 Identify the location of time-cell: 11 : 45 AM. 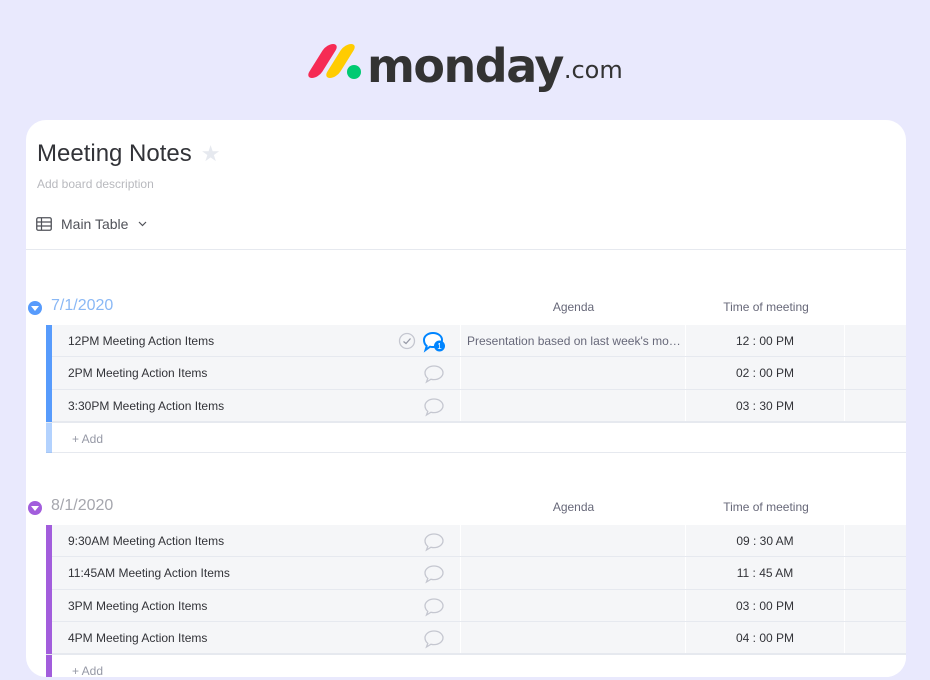
(765, 573).